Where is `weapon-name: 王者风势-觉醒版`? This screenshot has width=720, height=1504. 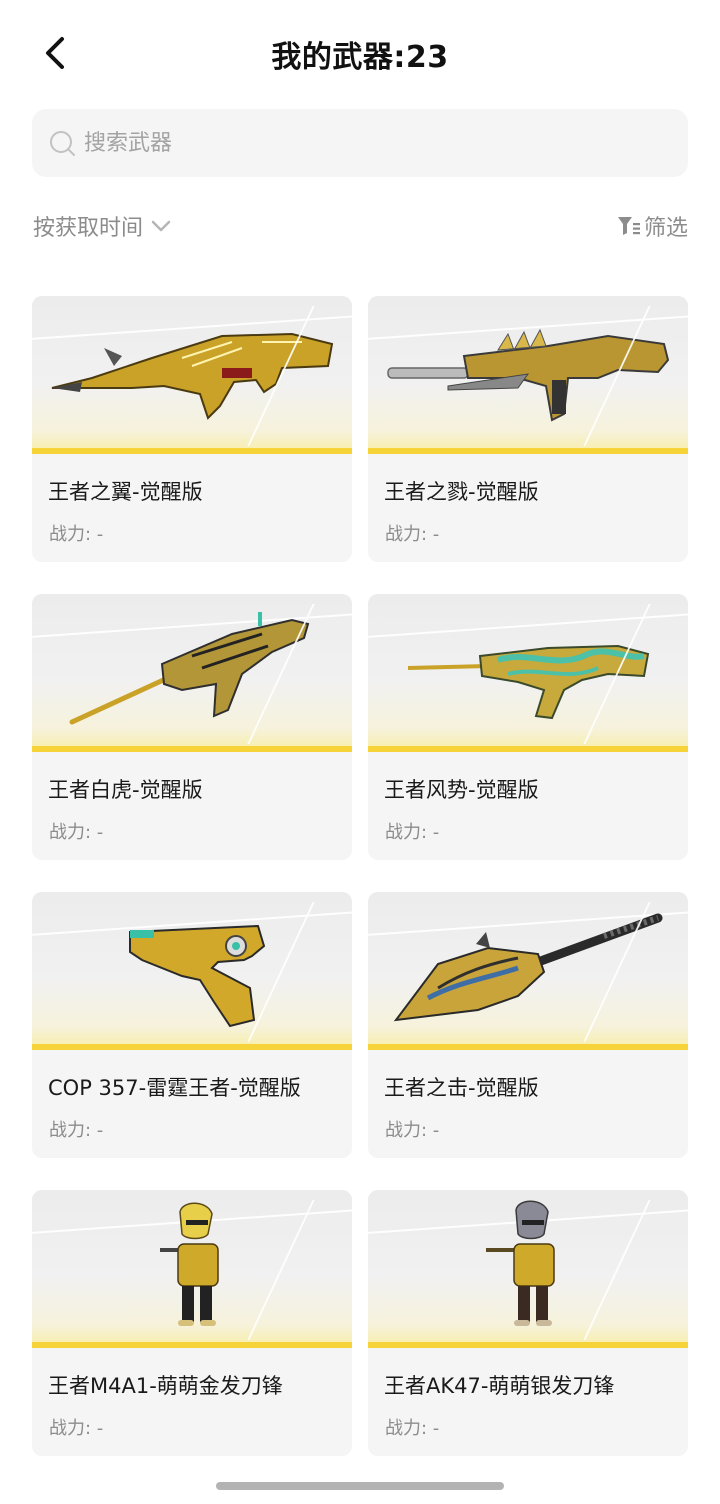
weapon-name: 王者风势-觉醒版 is located at coordinates (461, 790).